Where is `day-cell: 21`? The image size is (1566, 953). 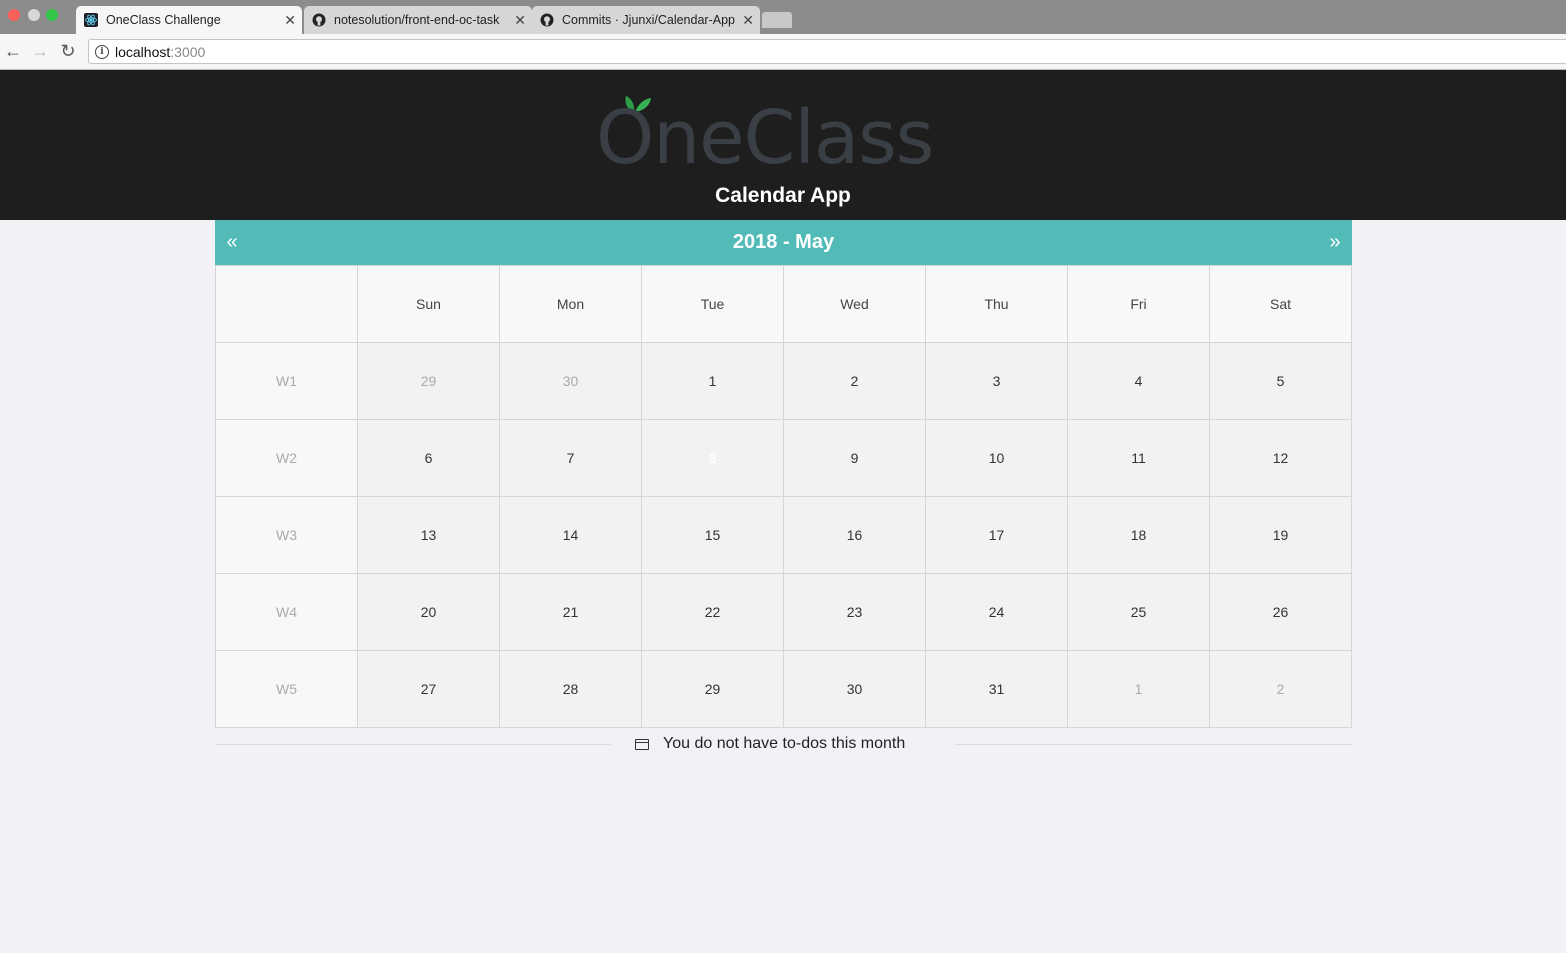
day-cell: 21 is located at coordinates (570, 612).